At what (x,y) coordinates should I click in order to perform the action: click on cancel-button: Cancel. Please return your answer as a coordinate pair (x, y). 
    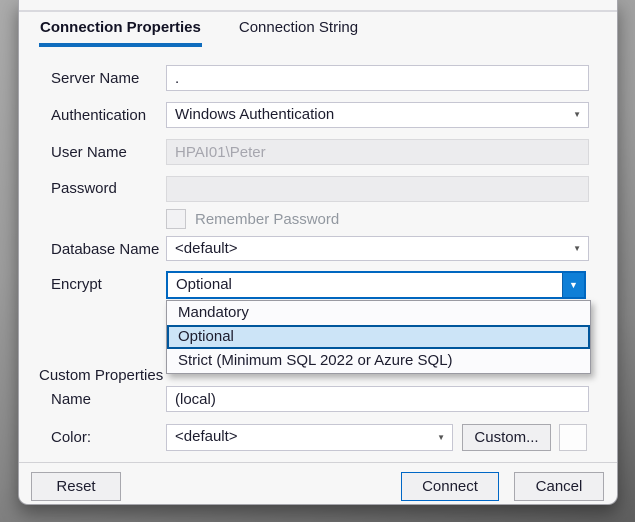
    Looking at the image, I should click on (559, 486).